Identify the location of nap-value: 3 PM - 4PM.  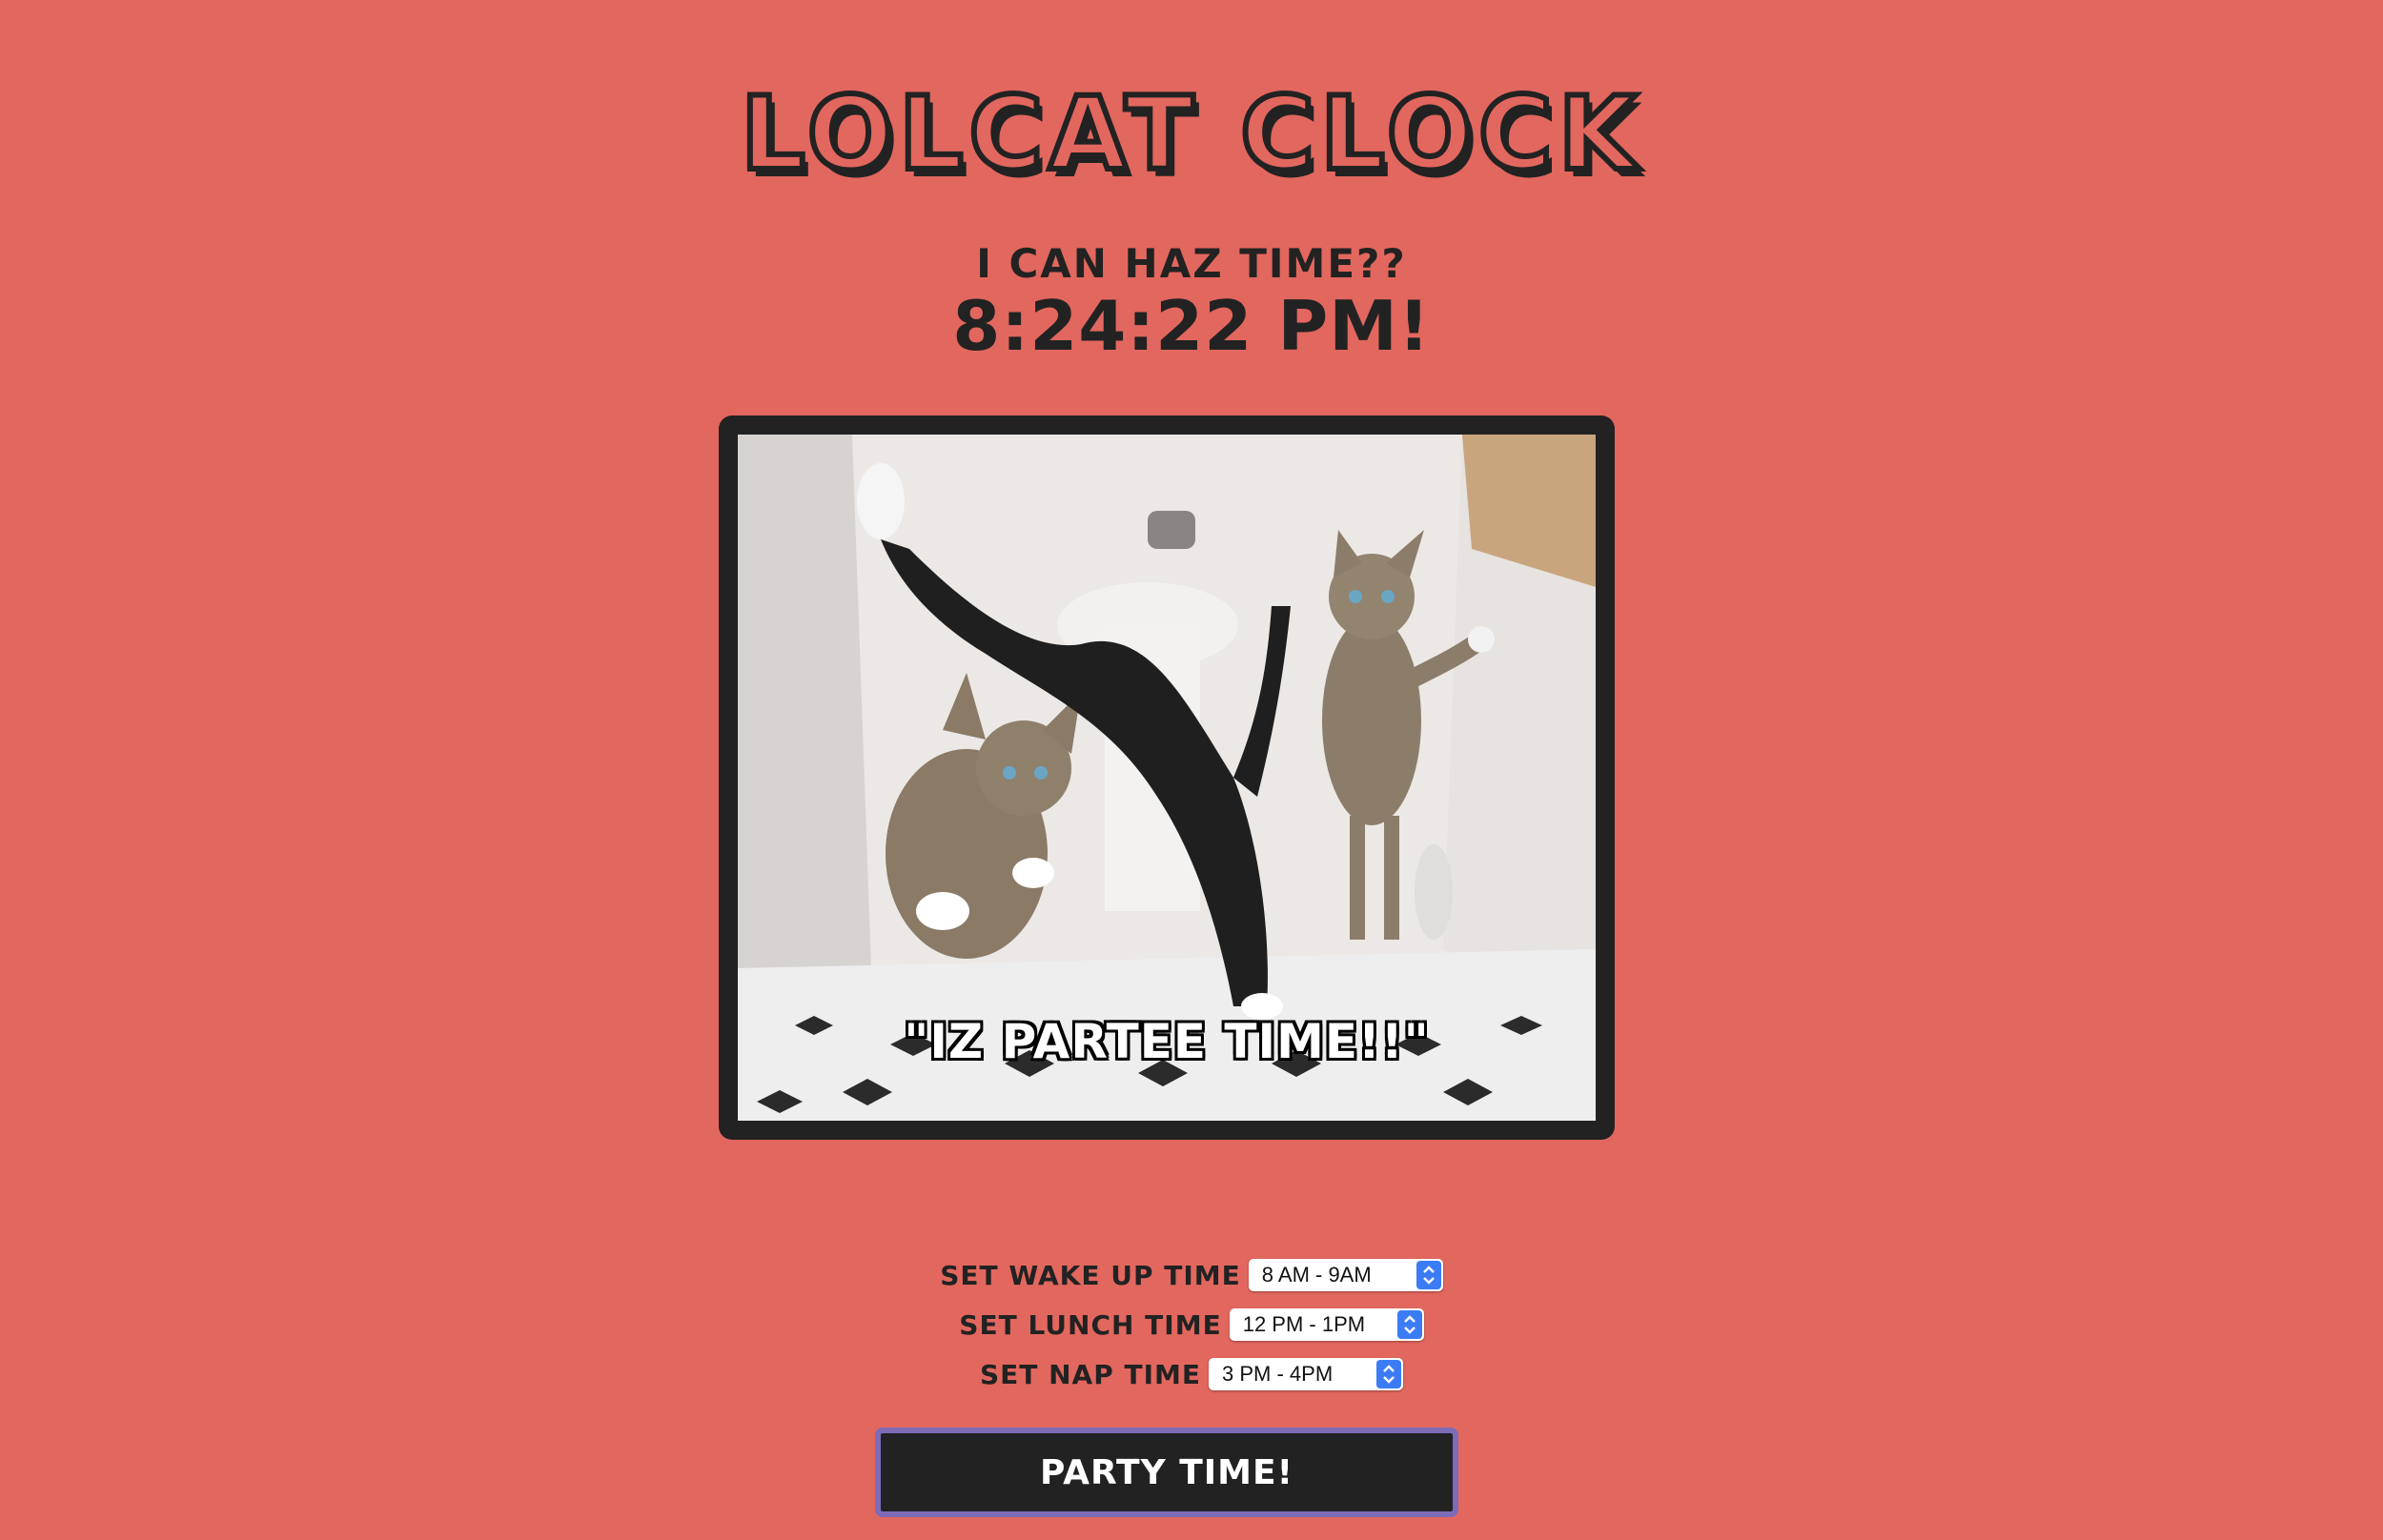
(1278, 1374).